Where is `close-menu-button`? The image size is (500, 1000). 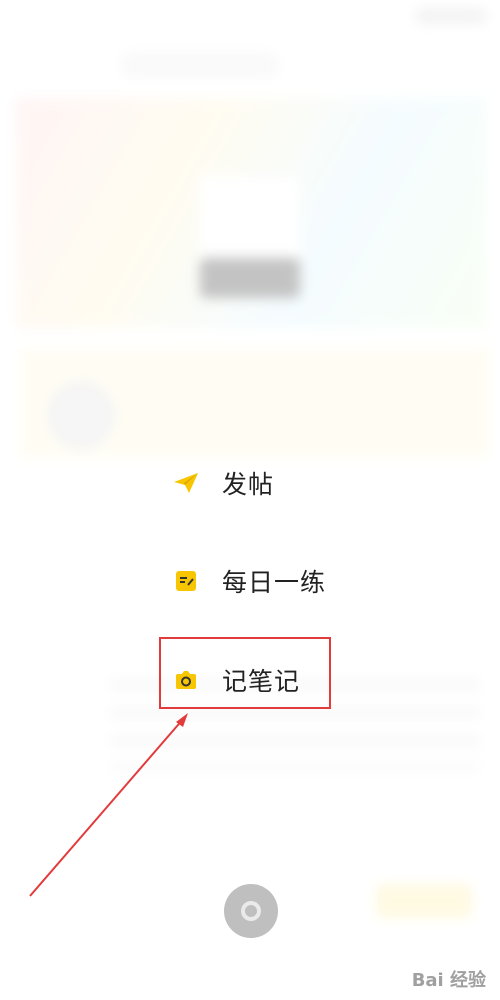
close-menu-button is located at coordinates (251, 911).